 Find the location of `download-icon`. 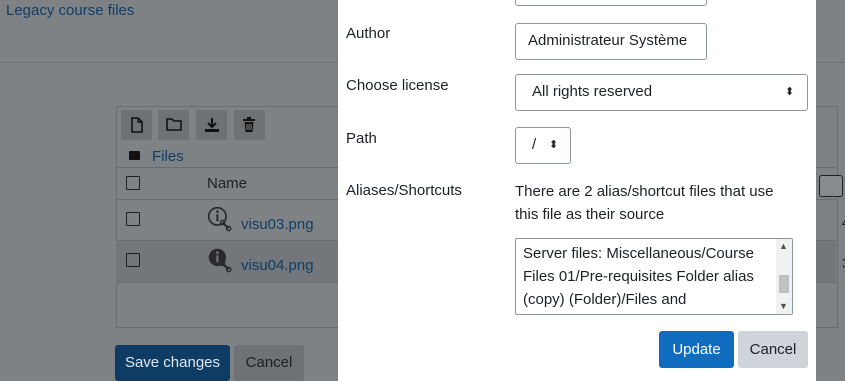

download-icon is located at coordinates (212, 125).